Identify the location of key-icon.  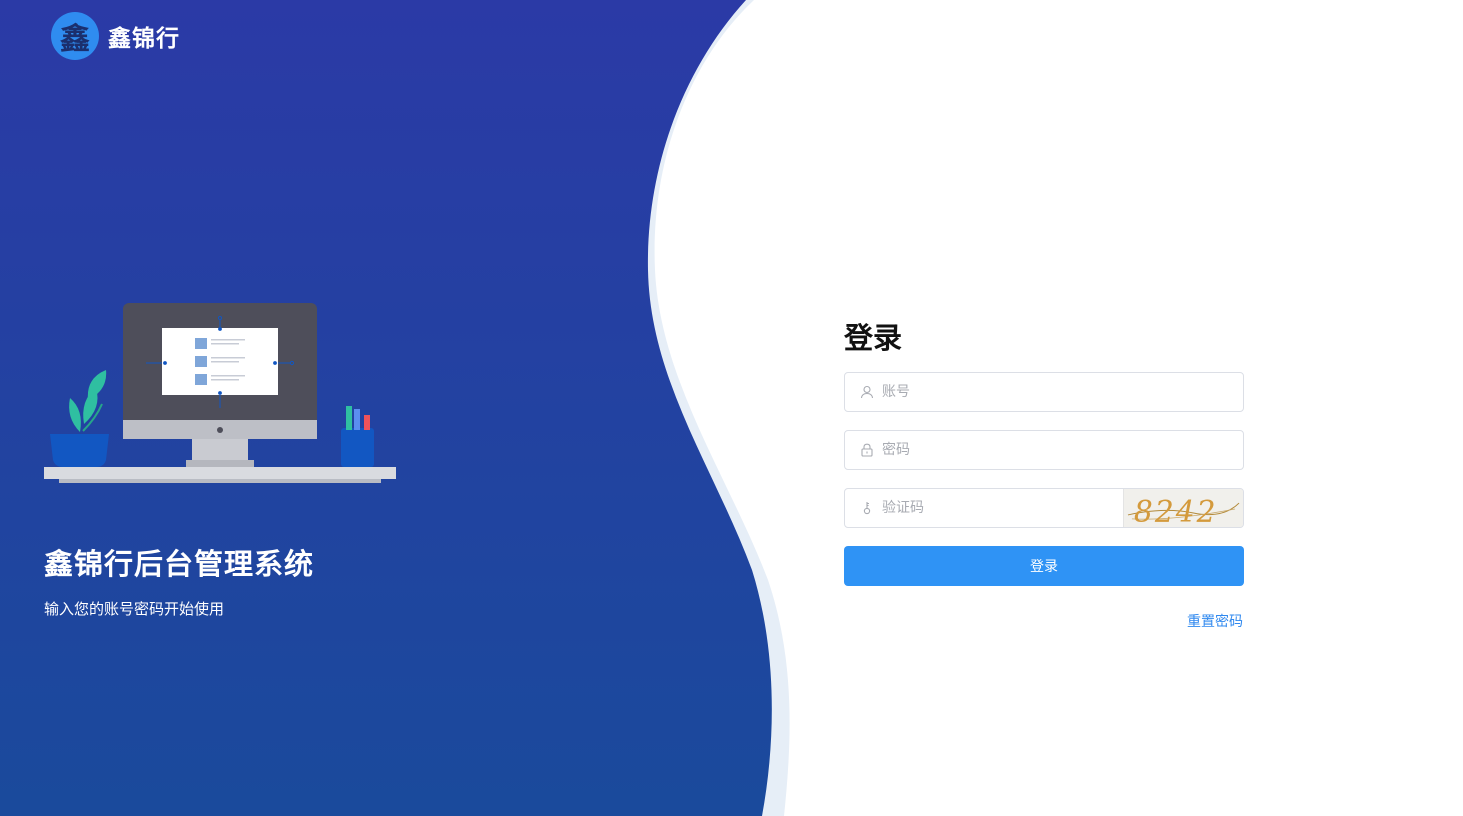
(867, 508).